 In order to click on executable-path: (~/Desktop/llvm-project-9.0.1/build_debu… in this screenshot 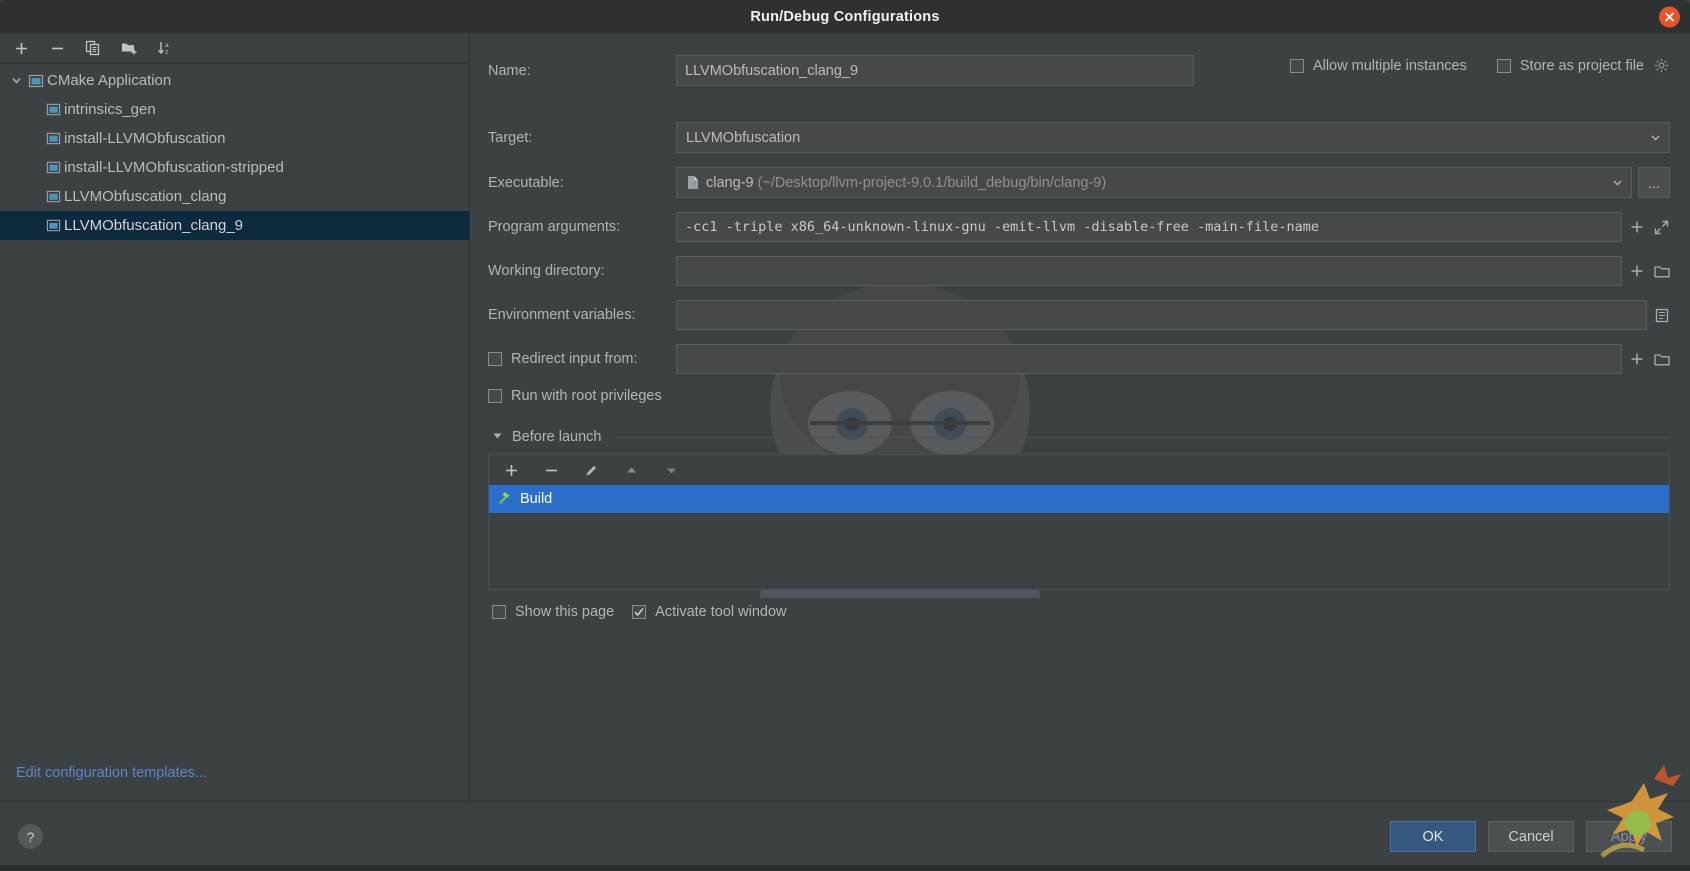, I will do `click(932, 182)`.